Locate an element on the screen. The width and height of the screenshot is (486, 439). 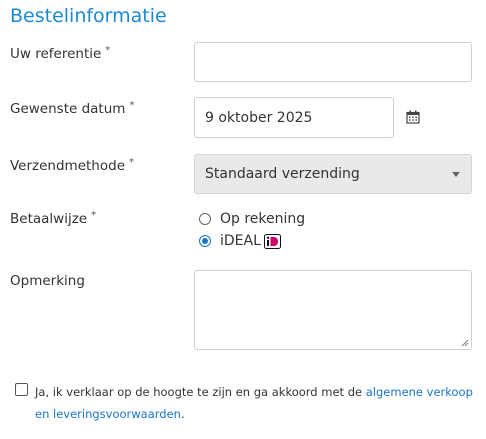
payment-option-label: iDEAL is located at coordinates (240, 241).